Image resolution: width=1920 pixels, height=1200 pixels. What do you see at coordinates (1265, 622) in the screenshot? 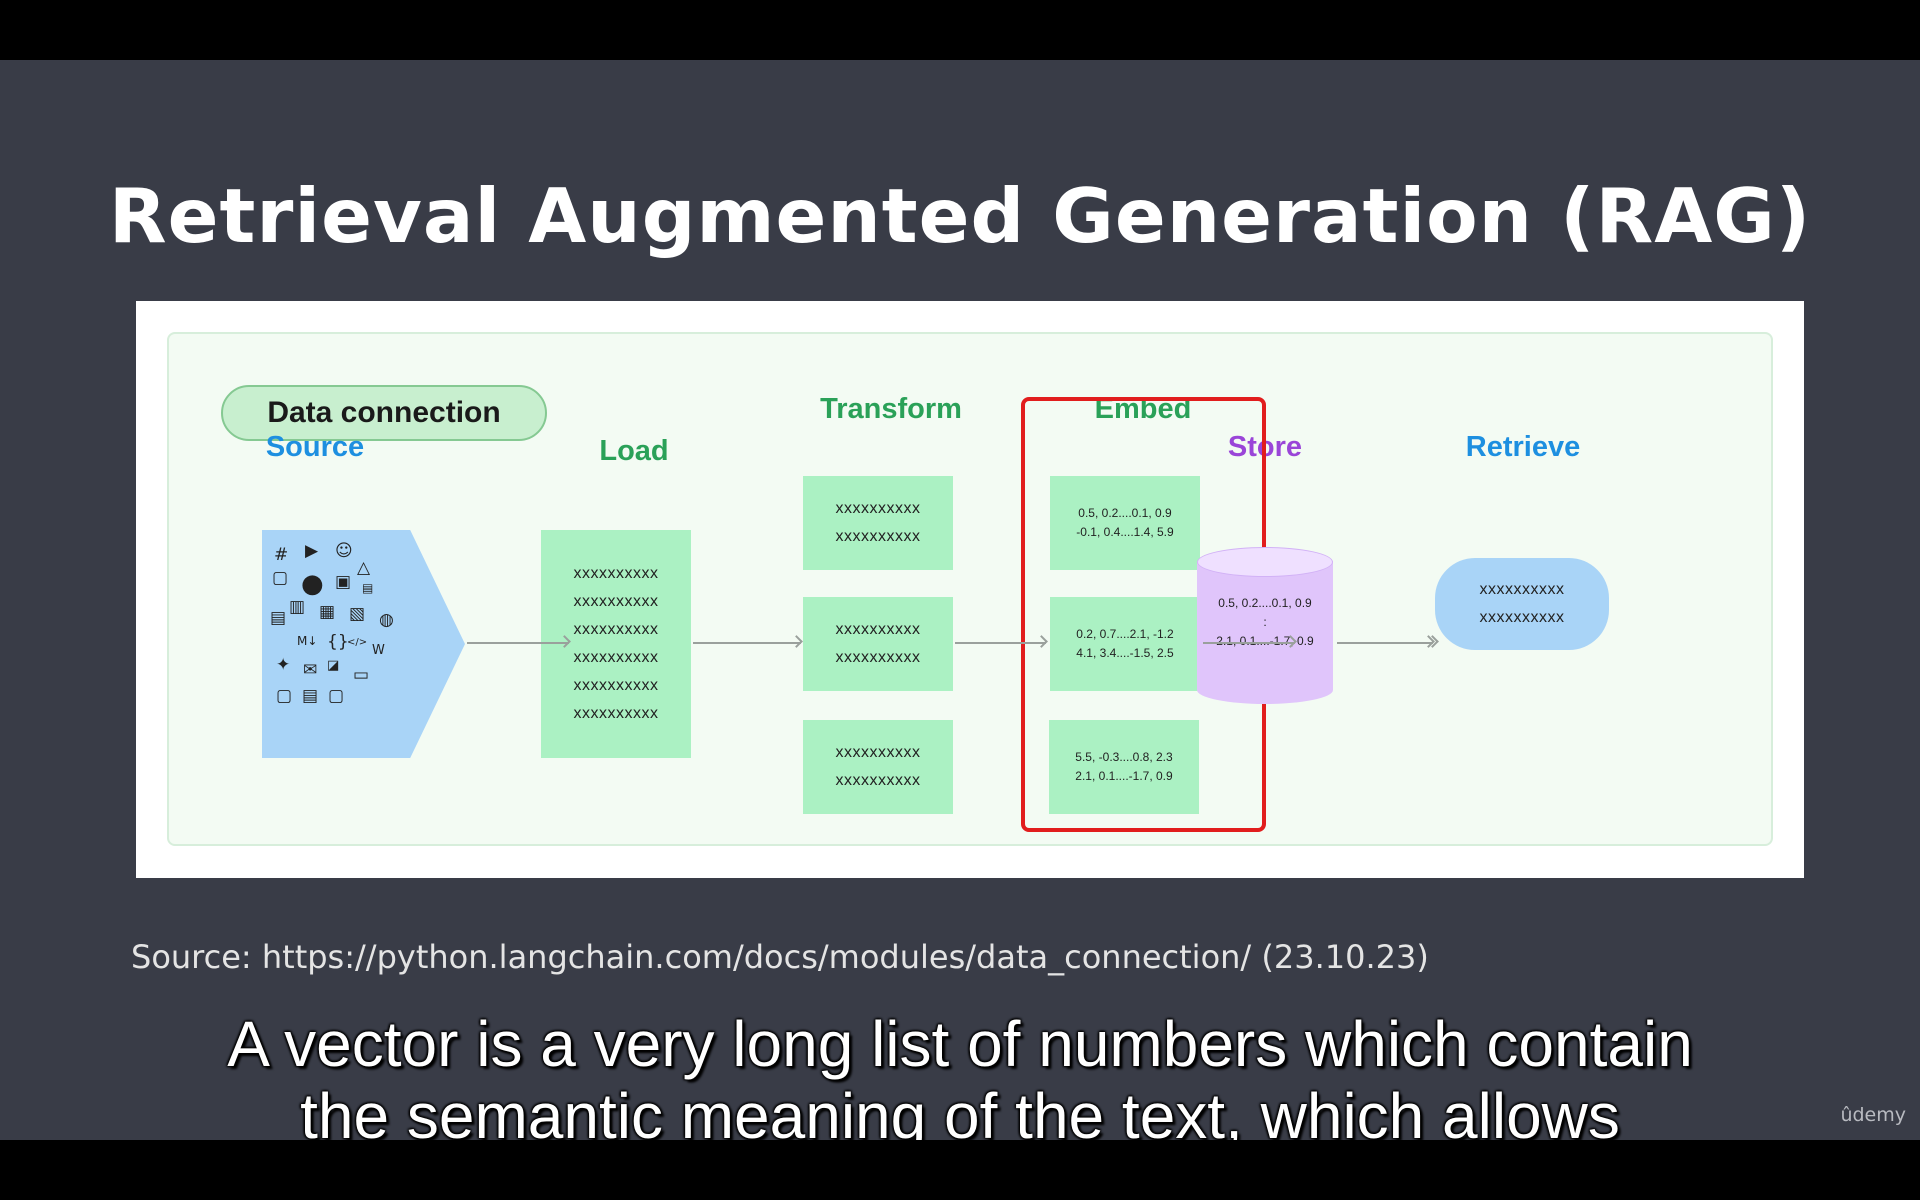
I see `store-line: :` at bounding box center [1265, 622].